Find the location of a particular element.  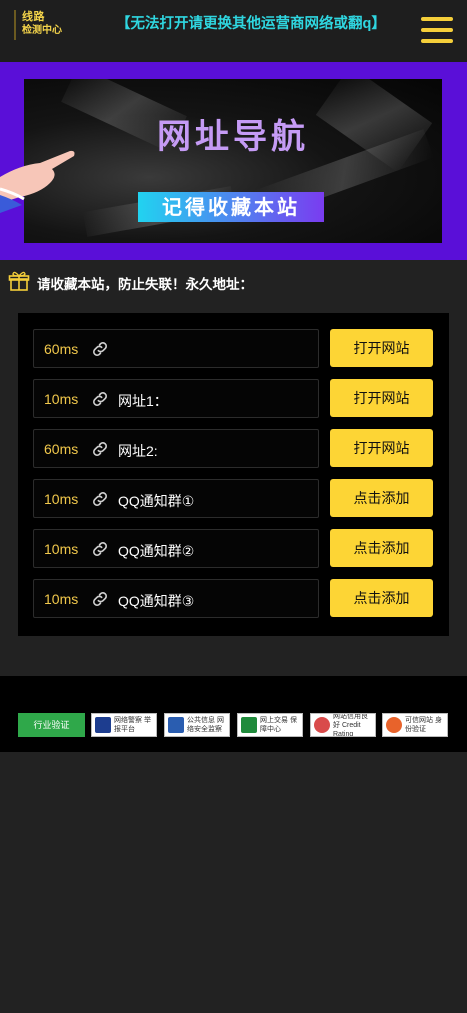

list-item: 10ms QQ通知群① 点击添加 is located at coordinates (233, 498).